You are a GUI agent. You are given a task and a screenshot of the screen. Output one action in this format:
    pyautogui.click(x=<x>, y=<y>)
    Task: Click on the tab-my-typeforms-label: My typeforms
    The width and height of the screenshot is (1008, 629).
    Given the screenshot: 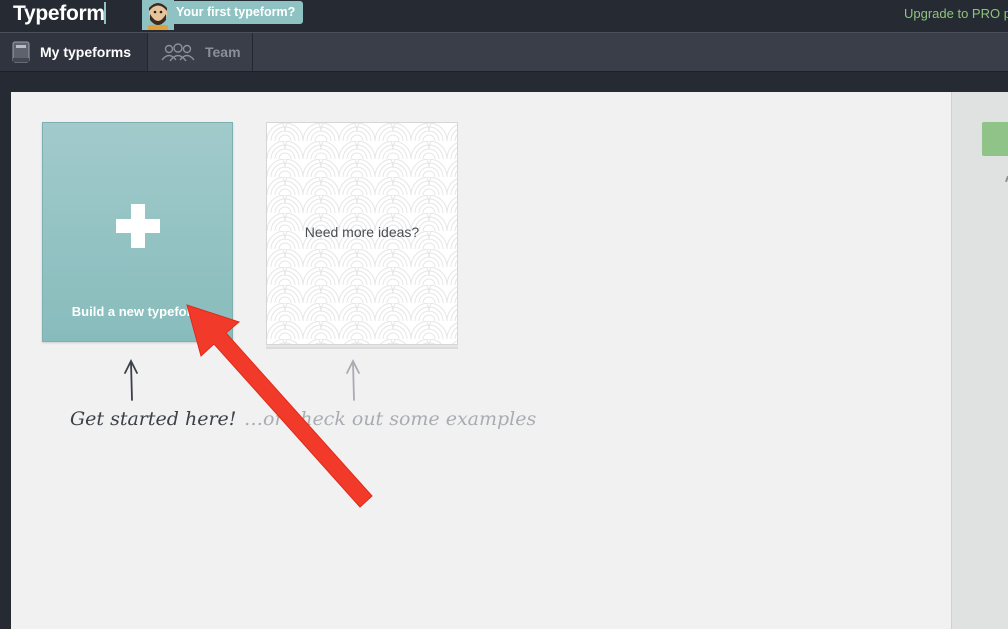 What is the action you would take?
    pyautogui.click(x=86, y=52)
    